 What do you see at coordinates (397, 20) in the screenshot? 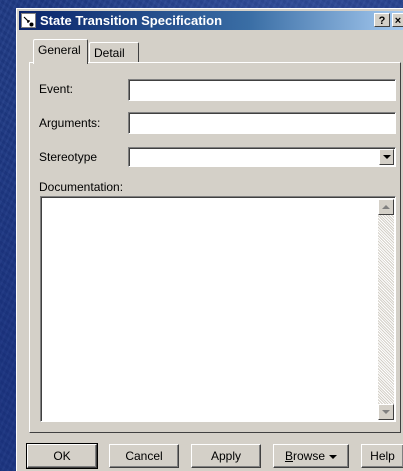
I see `close-icon: ×` at bounding box center [397, 20].